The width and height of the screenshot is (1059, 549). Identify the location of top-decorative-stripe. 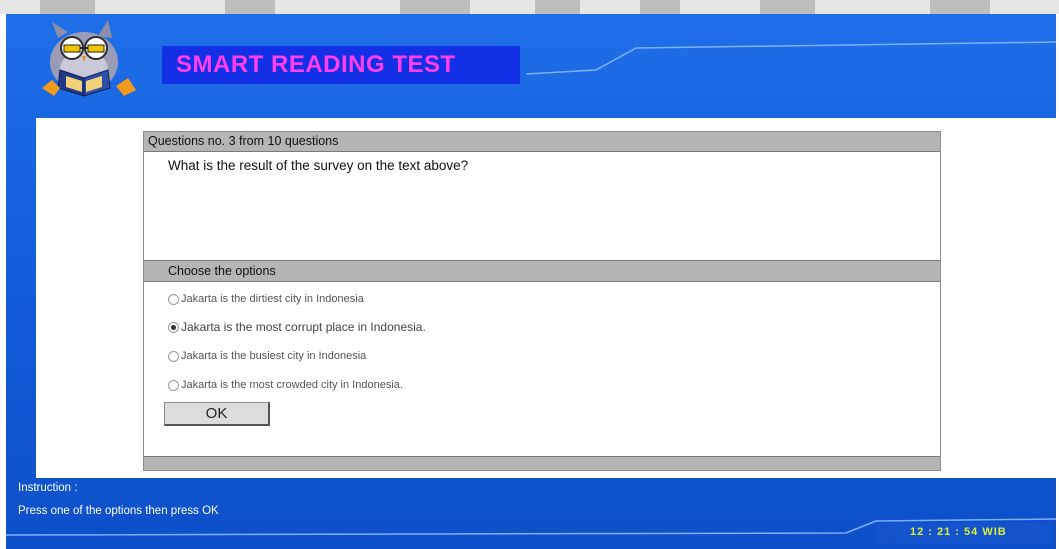
(529, 7).